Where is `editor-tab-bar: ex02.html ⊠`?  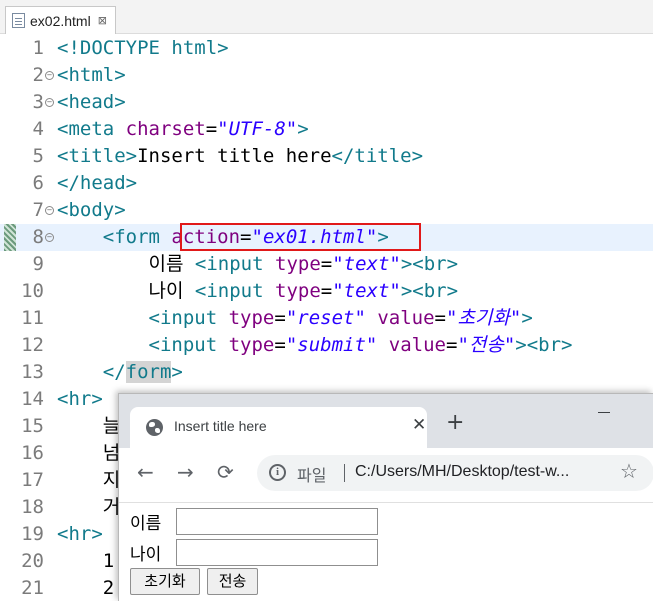 editor-tab-bar: ex02.html ⊠ is located at coordinates (326, 17).